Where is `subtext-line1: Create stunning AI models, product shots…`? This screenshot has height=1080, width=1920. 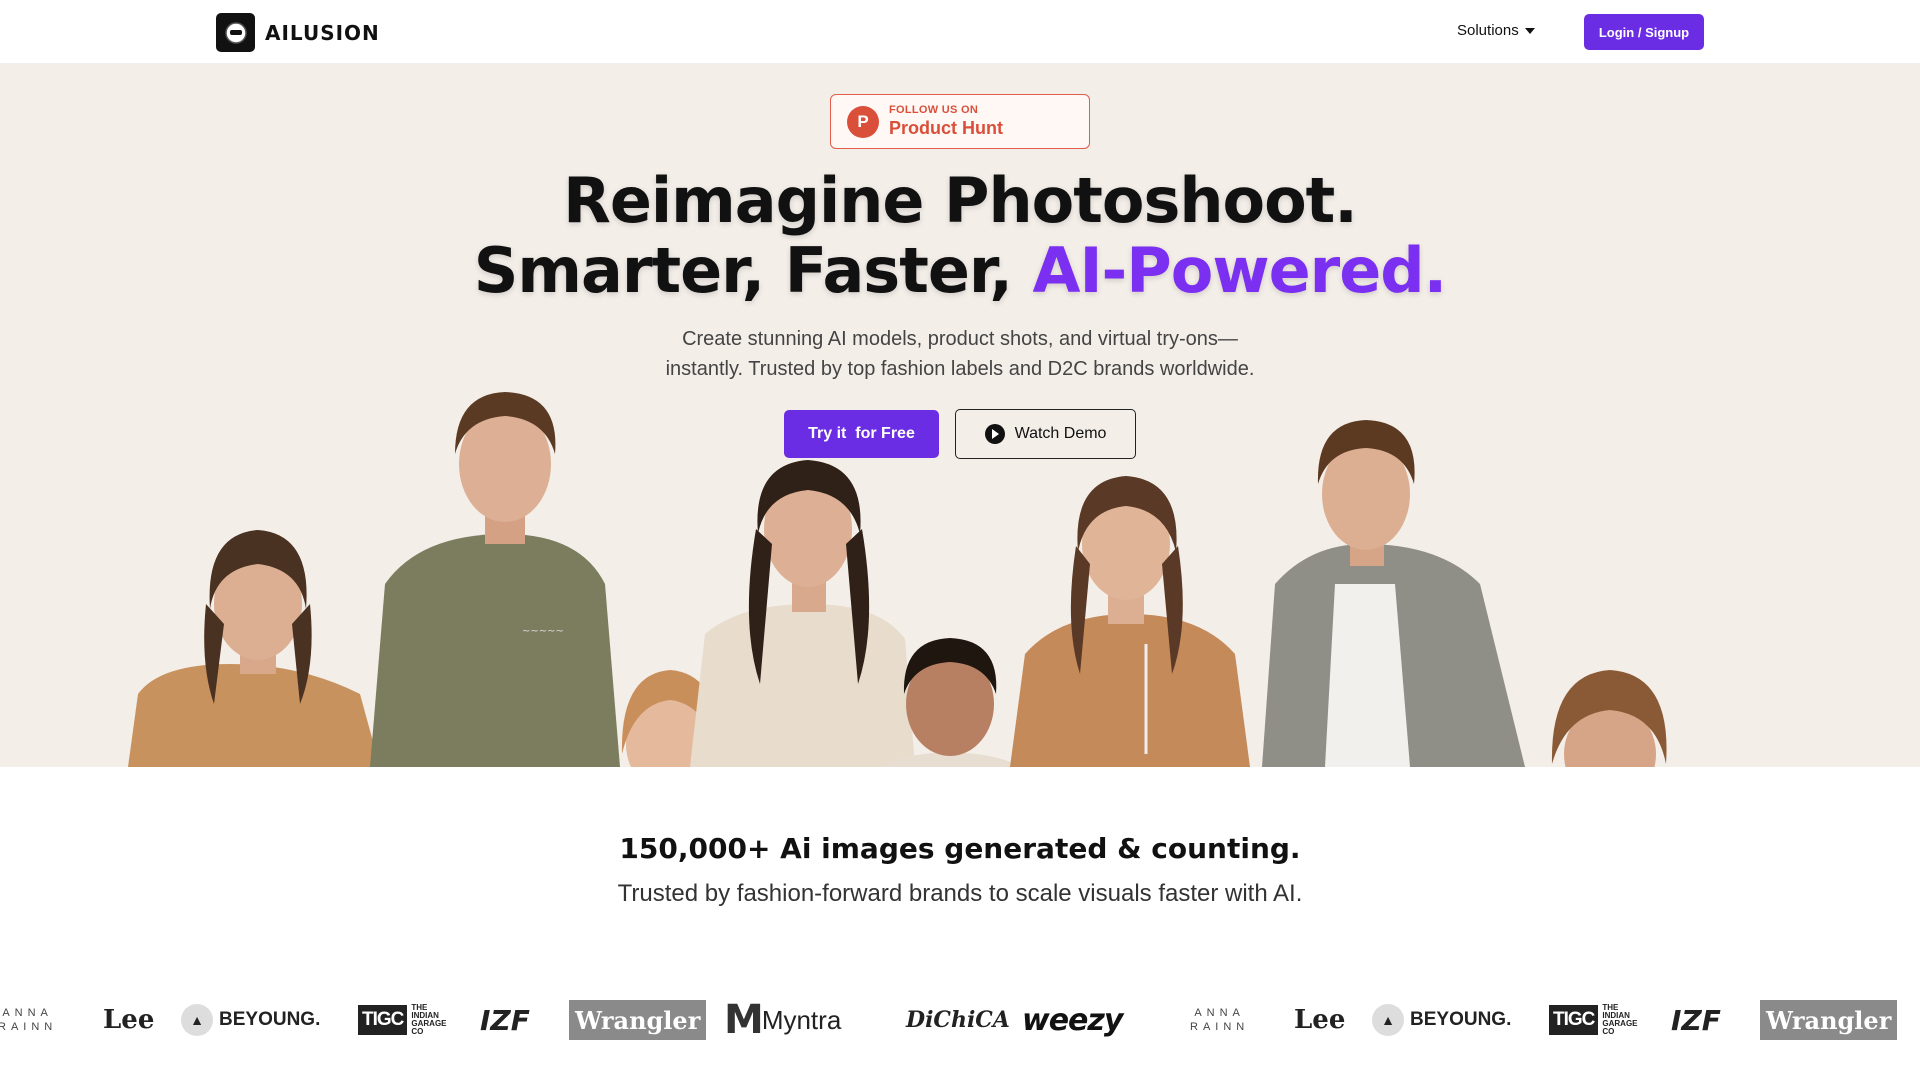
subtext-line1: Create stunning AI models, product shots… is located at coordinates (960, 339).